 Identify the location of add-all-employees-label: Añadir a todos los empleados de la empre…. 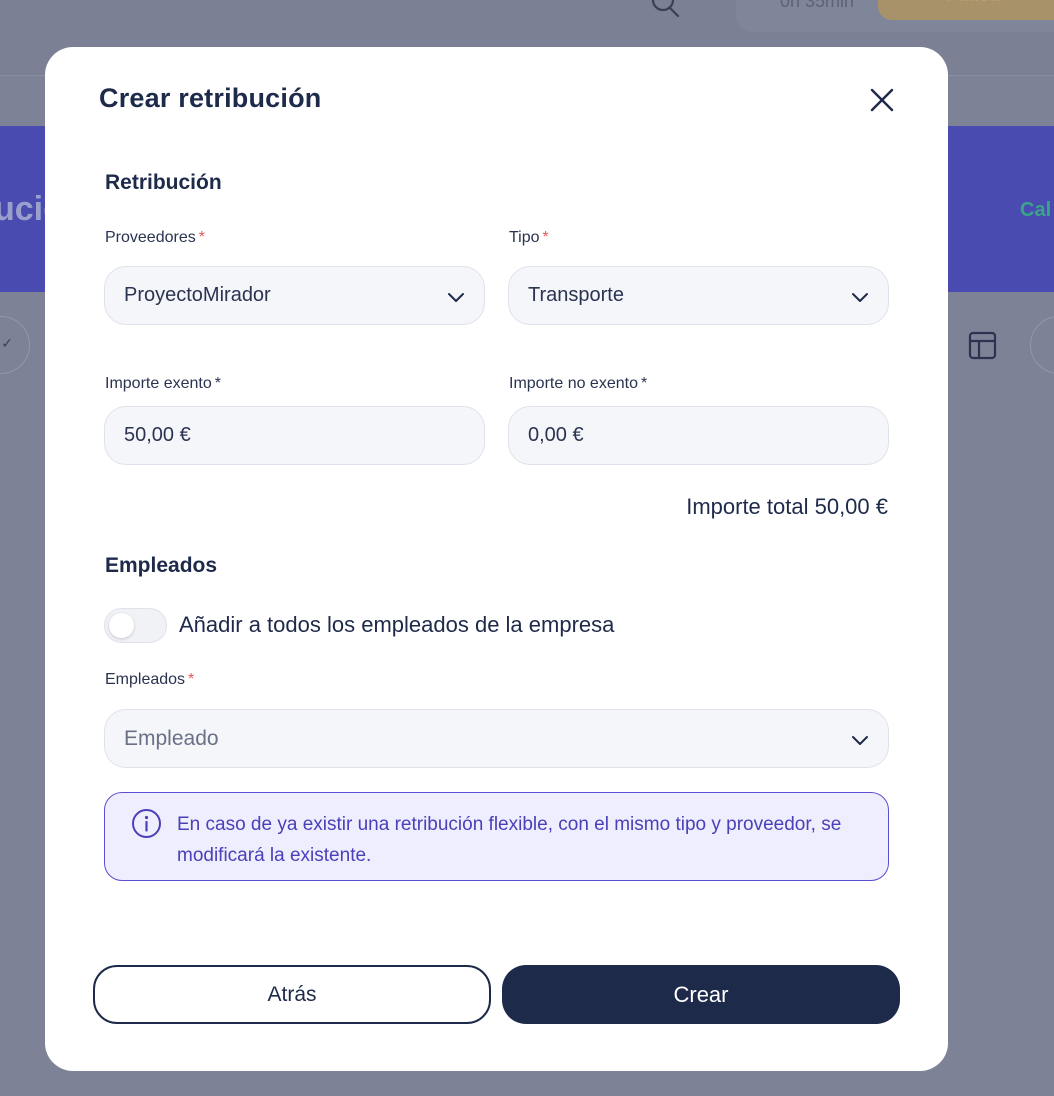
(397, 624).